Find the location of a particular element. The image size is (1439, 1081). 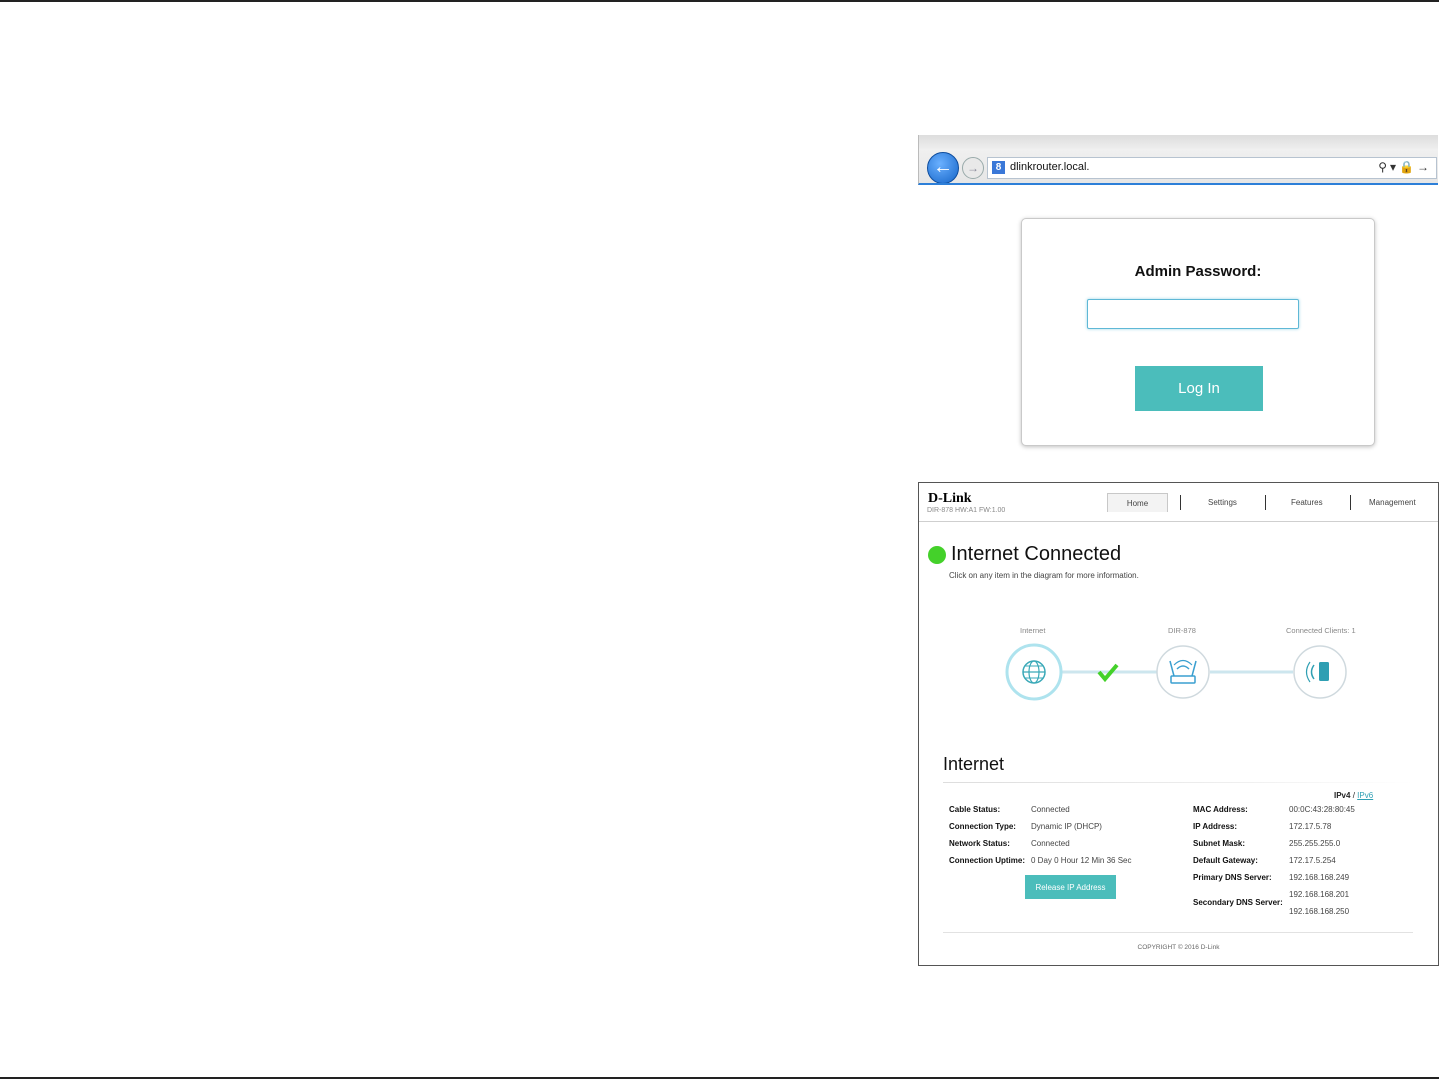

page-bottom-rule is located at coordinates (719, 1078).